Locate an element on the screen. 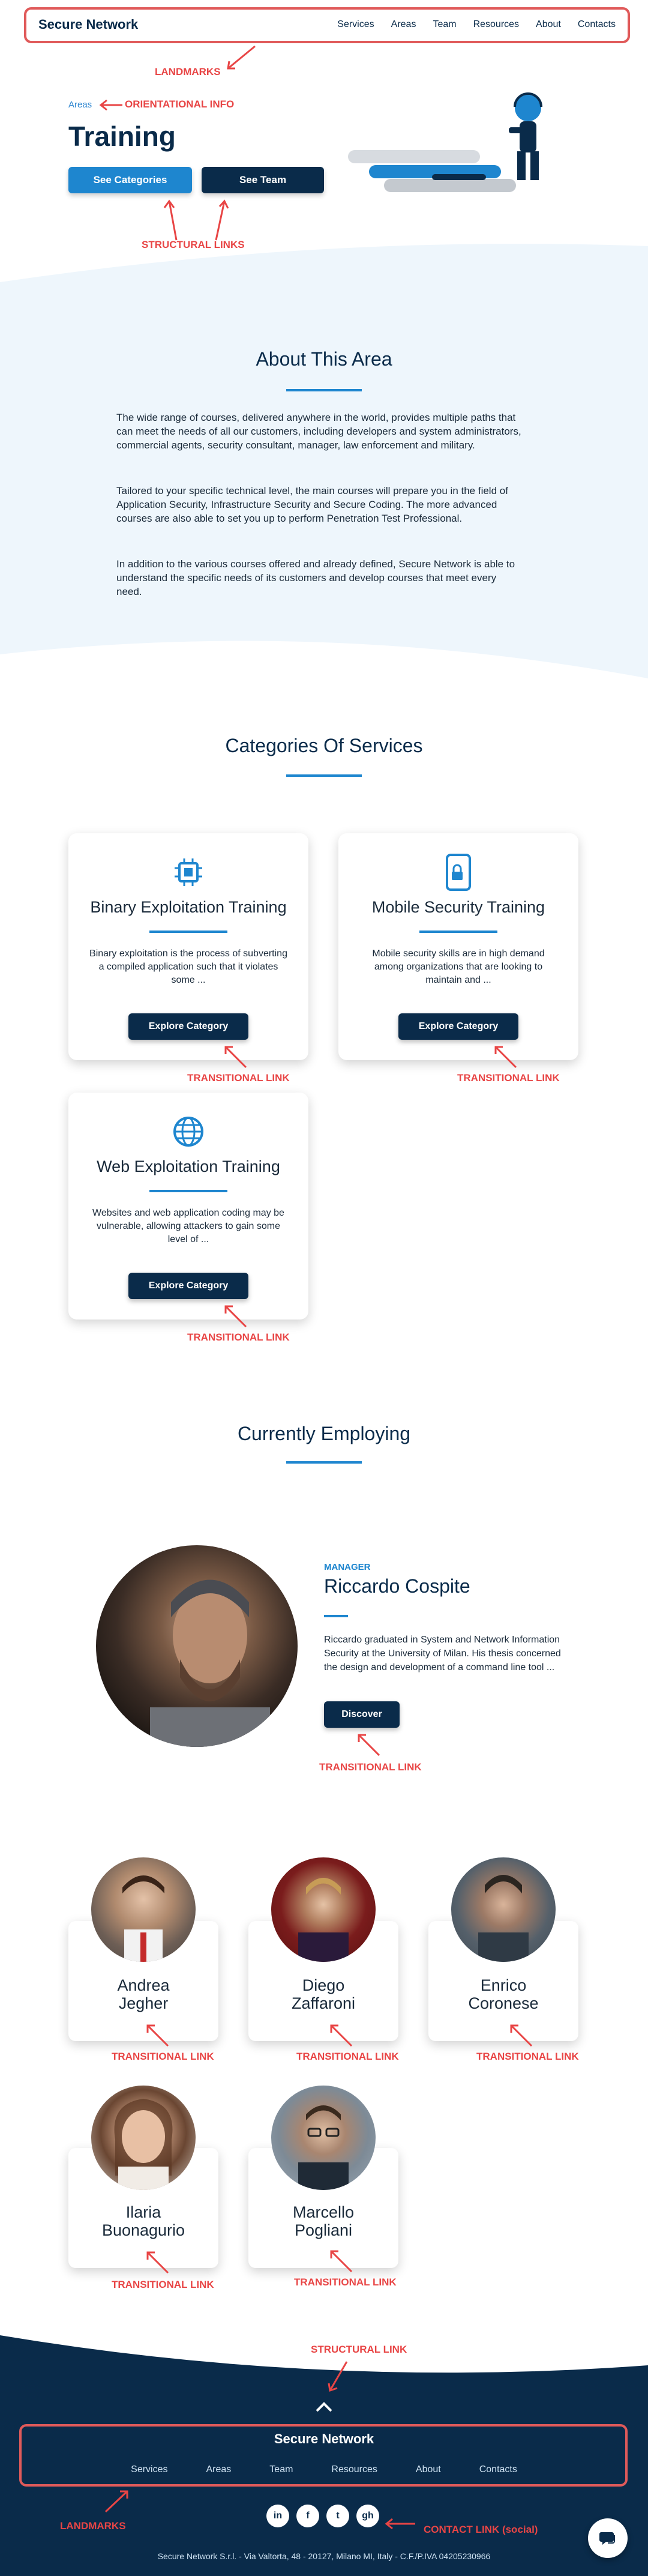 This screenshot has width=648, height=2576. annotation-transitional-7: TRANSITIONAL LINK is located at coordinates (527, 2056).